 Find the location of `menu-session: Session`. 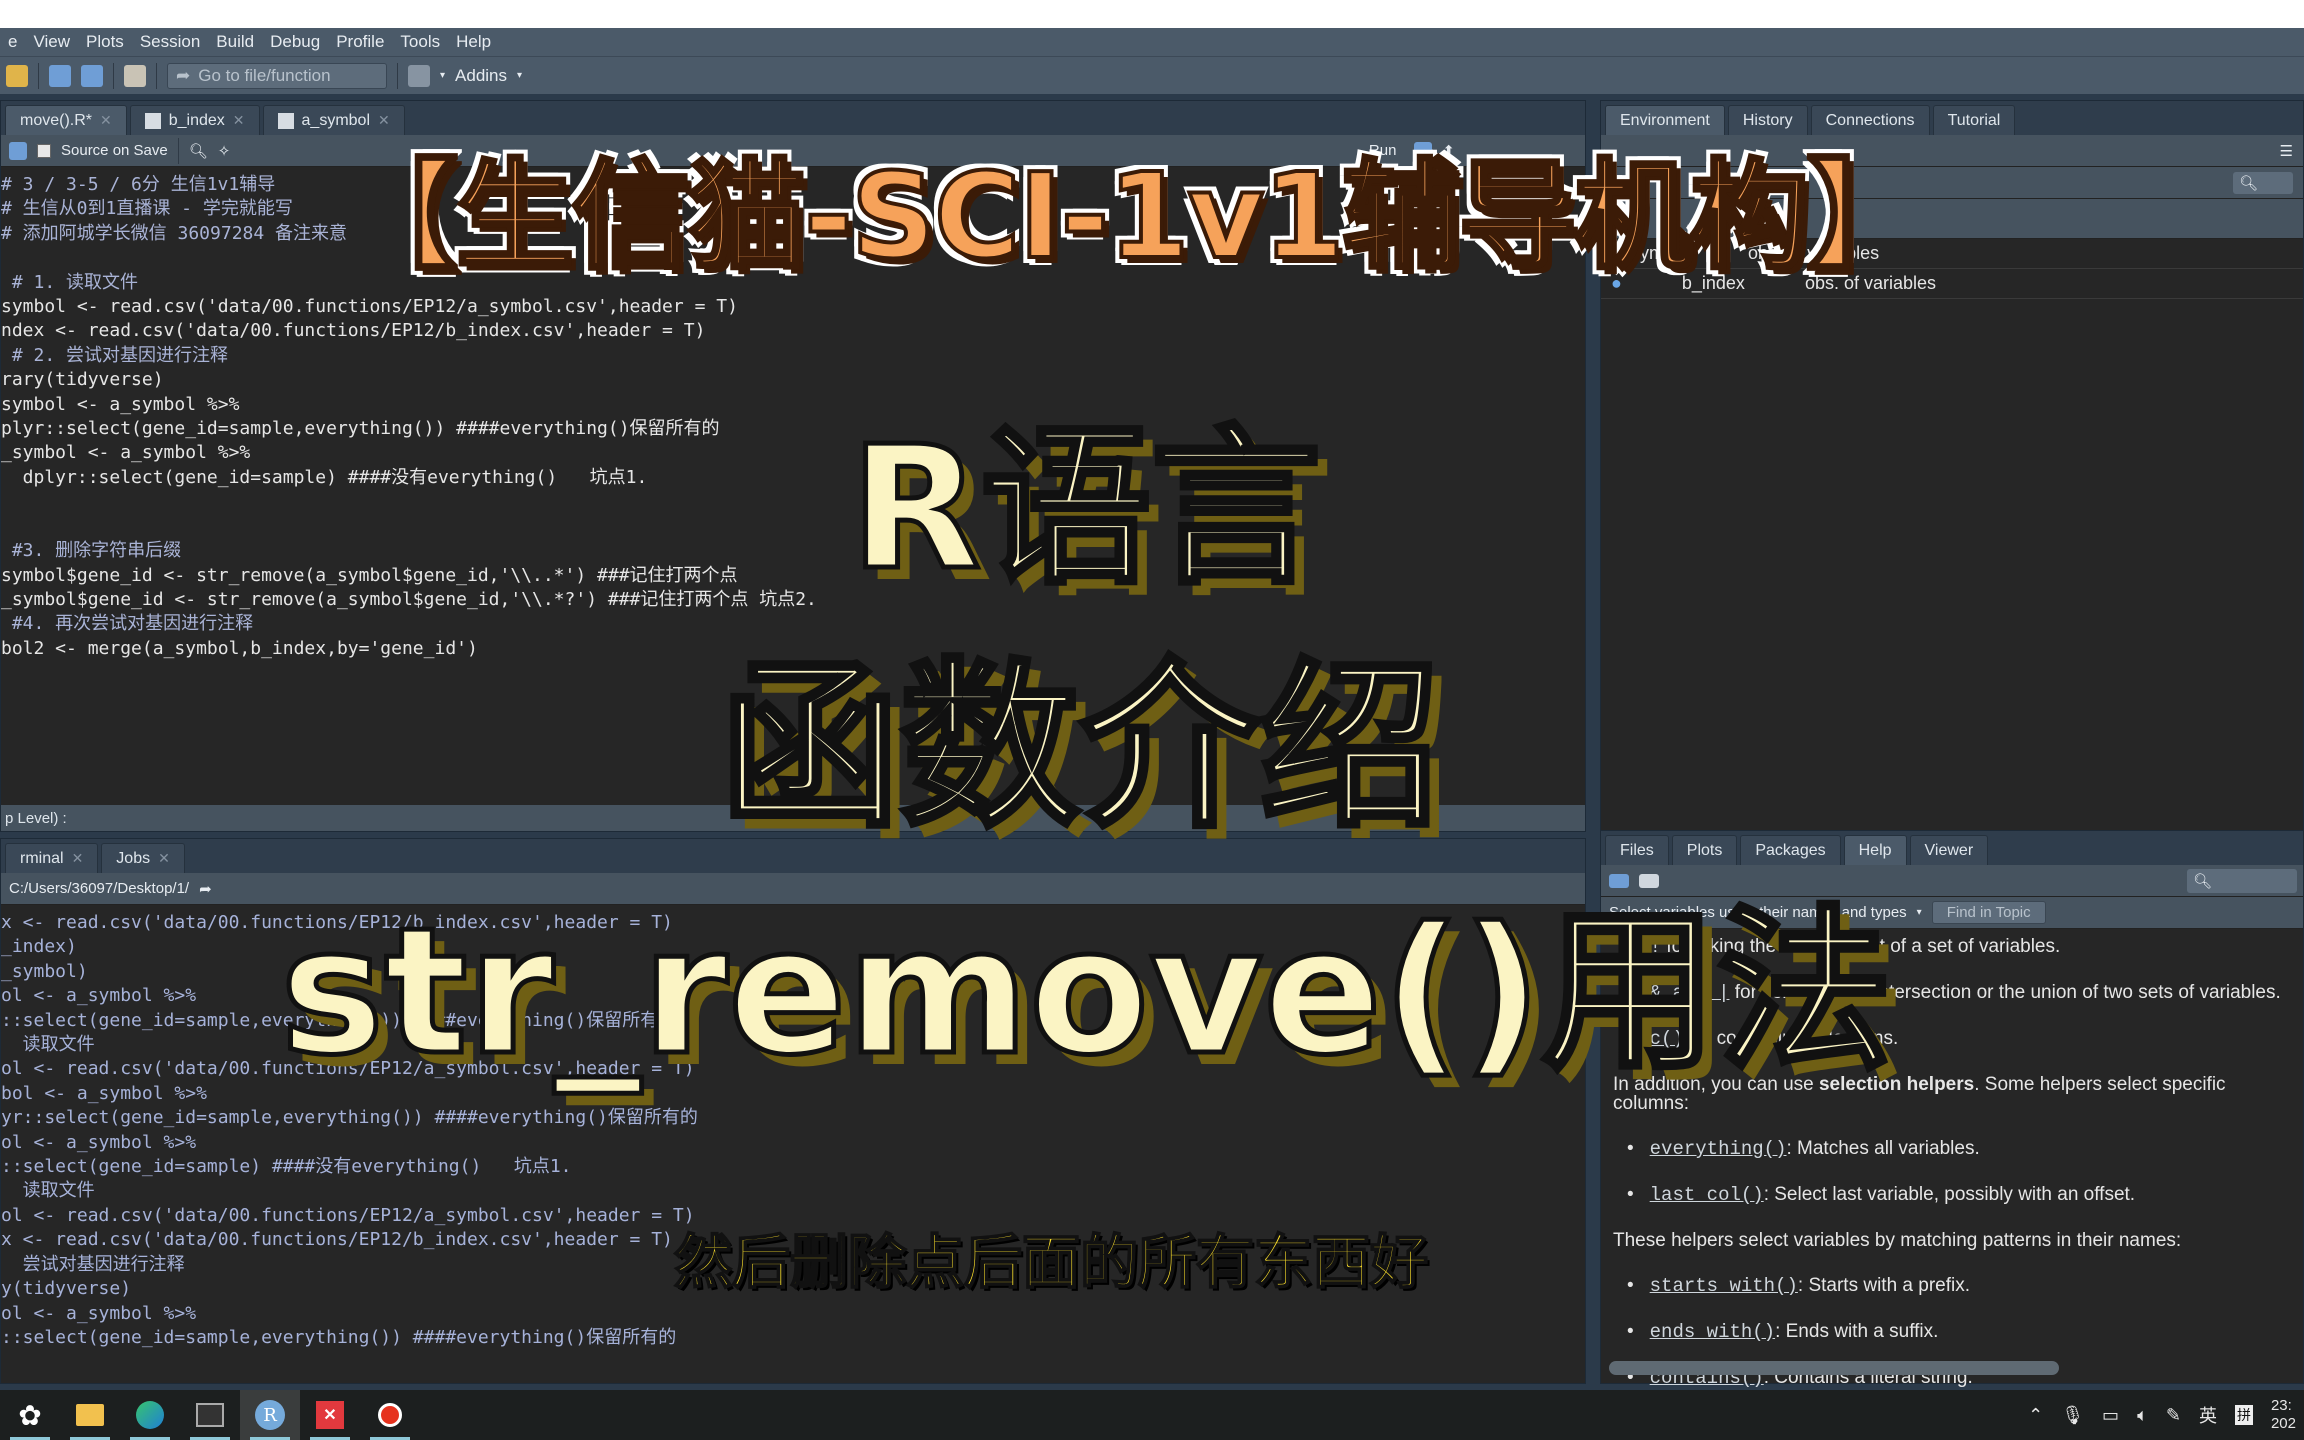

menu-session: Session is located at coordinates (170, 42).